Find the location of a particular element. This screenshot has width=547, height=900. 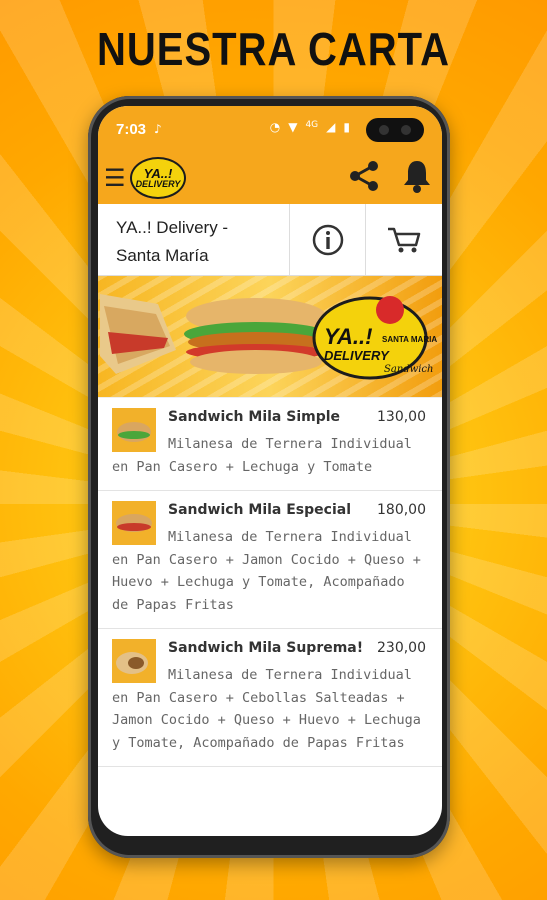

banner-brand-bottom: DELIVERY is located at coordinates (357, 355).